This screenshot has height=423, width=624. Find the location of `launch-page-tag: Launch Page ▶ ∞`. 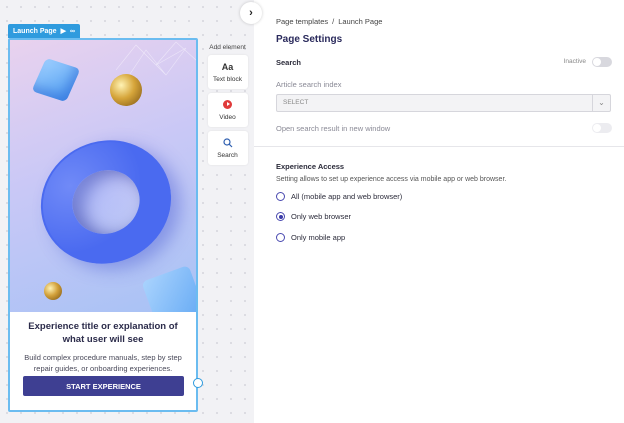

launch-page-tag: Launch Page ▶ ∞ is located at coordinates (44, 31).